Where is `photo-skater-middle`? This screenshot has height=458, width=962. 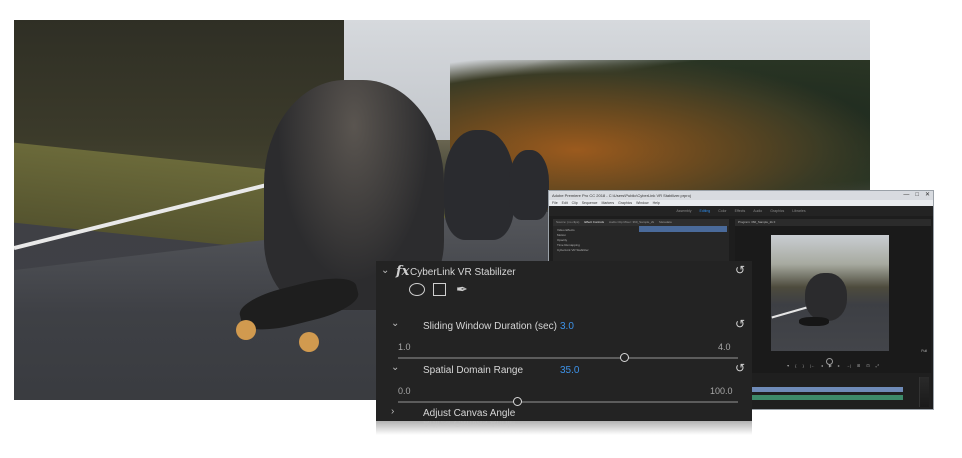
photo-skater-middle is located at coordinates (479, 185).